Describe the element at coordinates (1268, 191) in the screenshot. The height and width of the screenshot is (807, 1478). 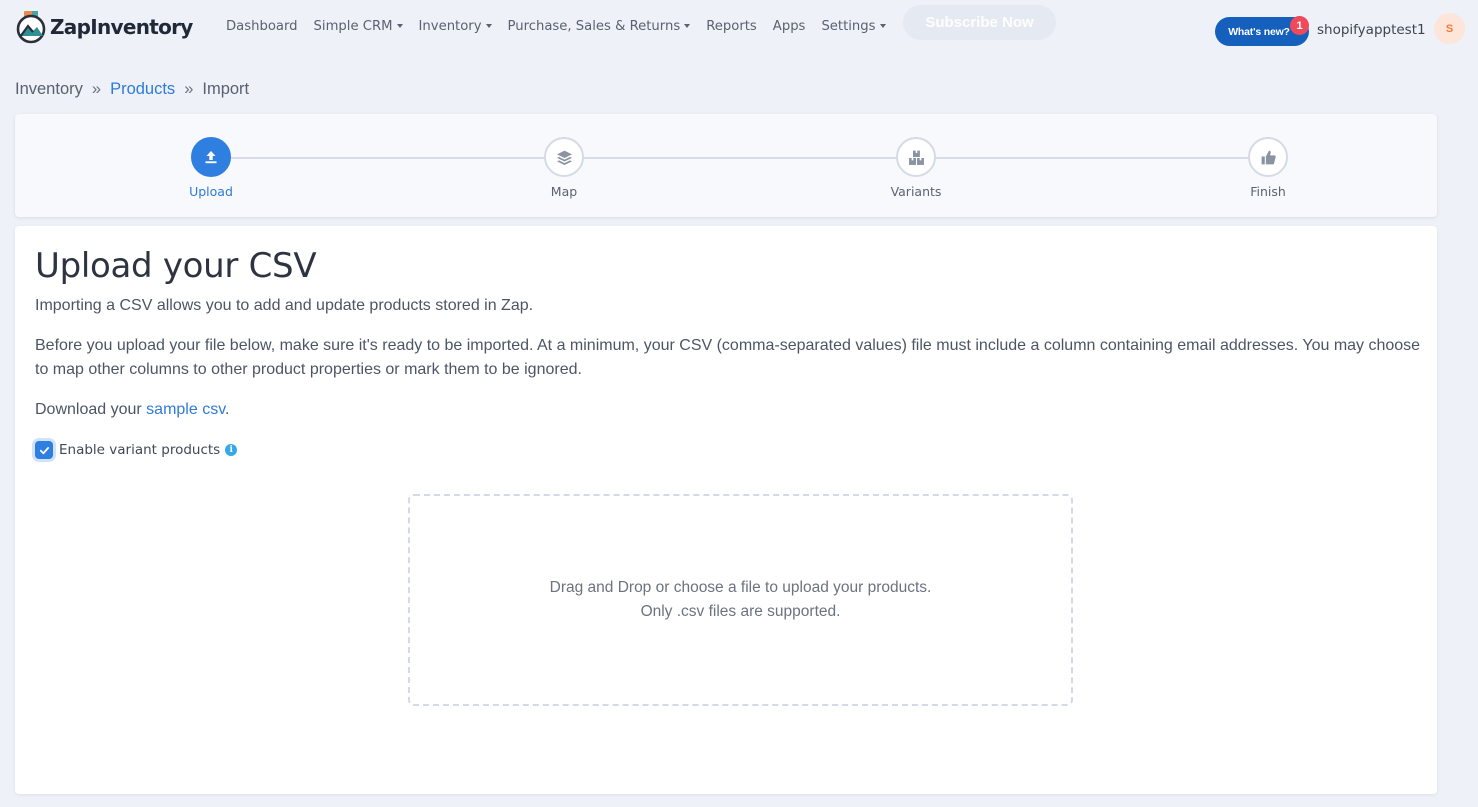
I see `step-label: Finish` at that location.